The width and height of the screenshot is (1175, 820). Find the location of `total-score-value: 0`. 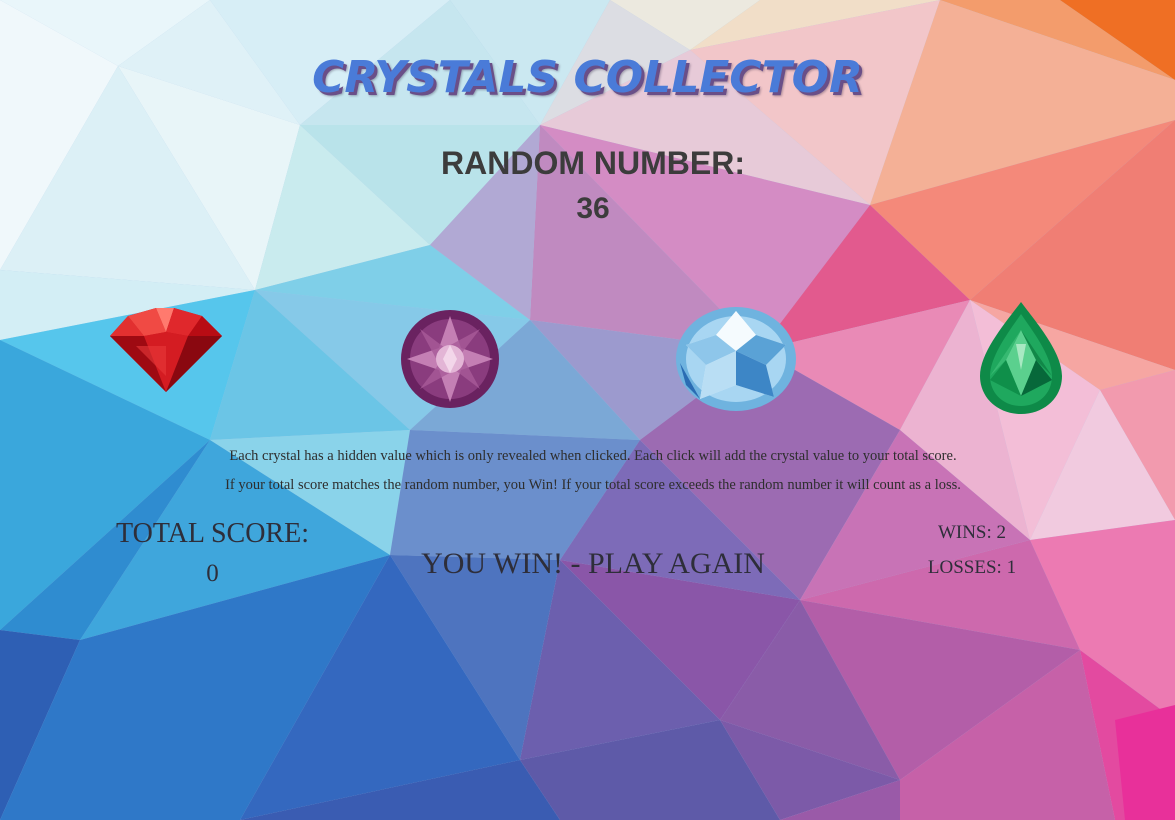

total-score-value: 0 is located at coordinates (212, 573).